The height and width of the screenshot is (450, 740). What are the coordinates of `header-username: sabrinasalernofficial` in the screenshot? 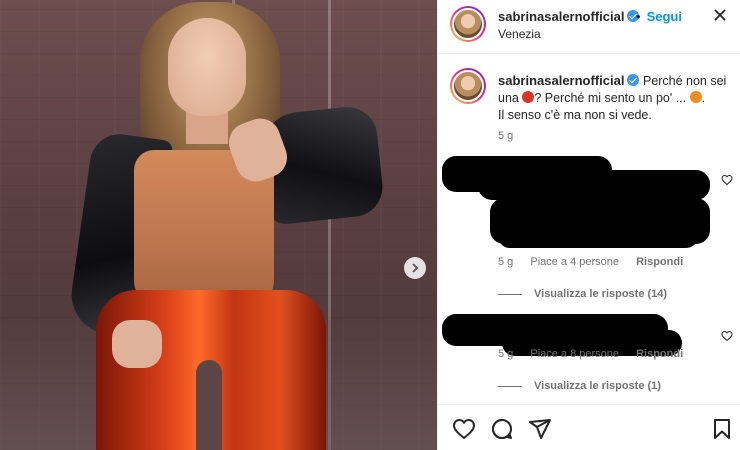 It's located at (569, 16).